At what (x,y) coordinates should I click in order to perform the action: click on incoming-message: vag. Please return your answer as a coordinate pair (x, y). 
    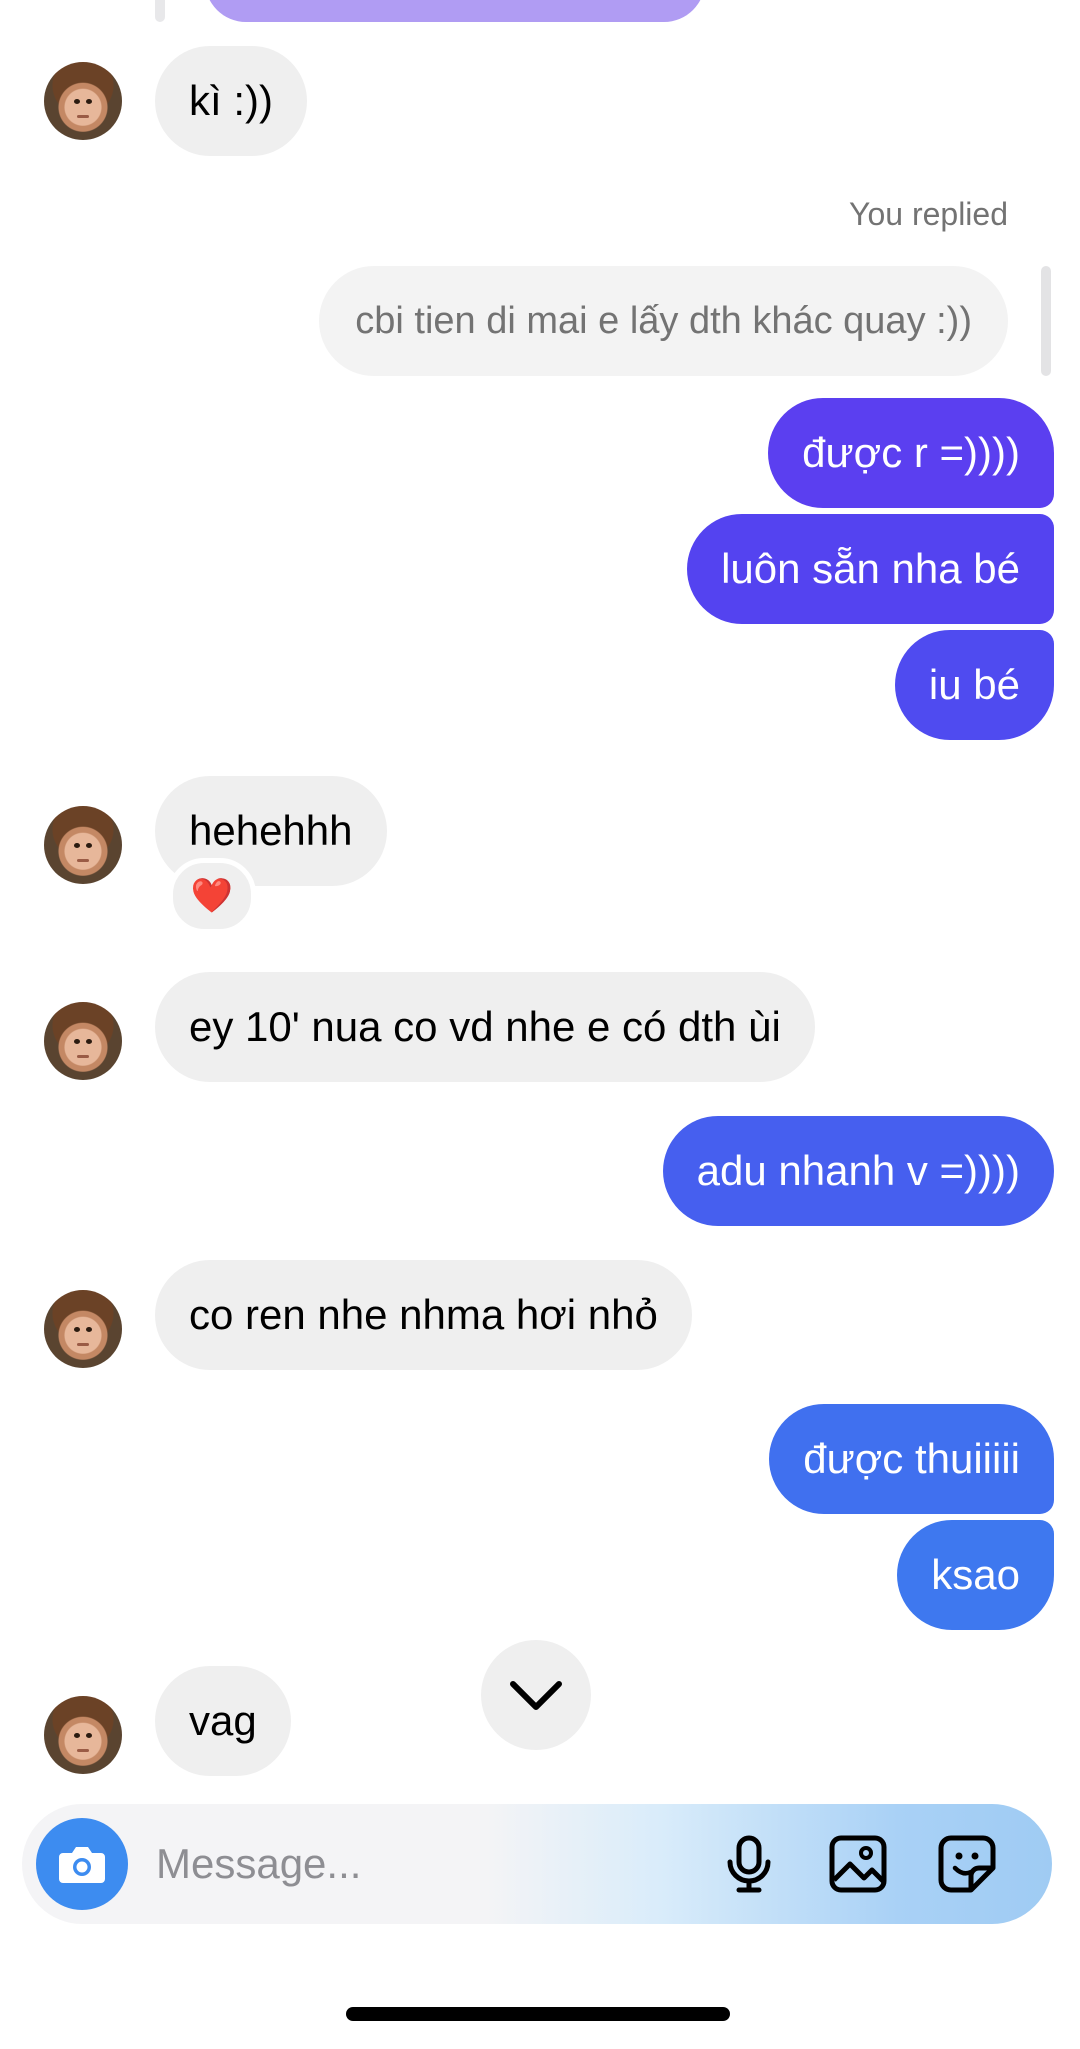
    Looking at the image, I should click on (223, 1721).